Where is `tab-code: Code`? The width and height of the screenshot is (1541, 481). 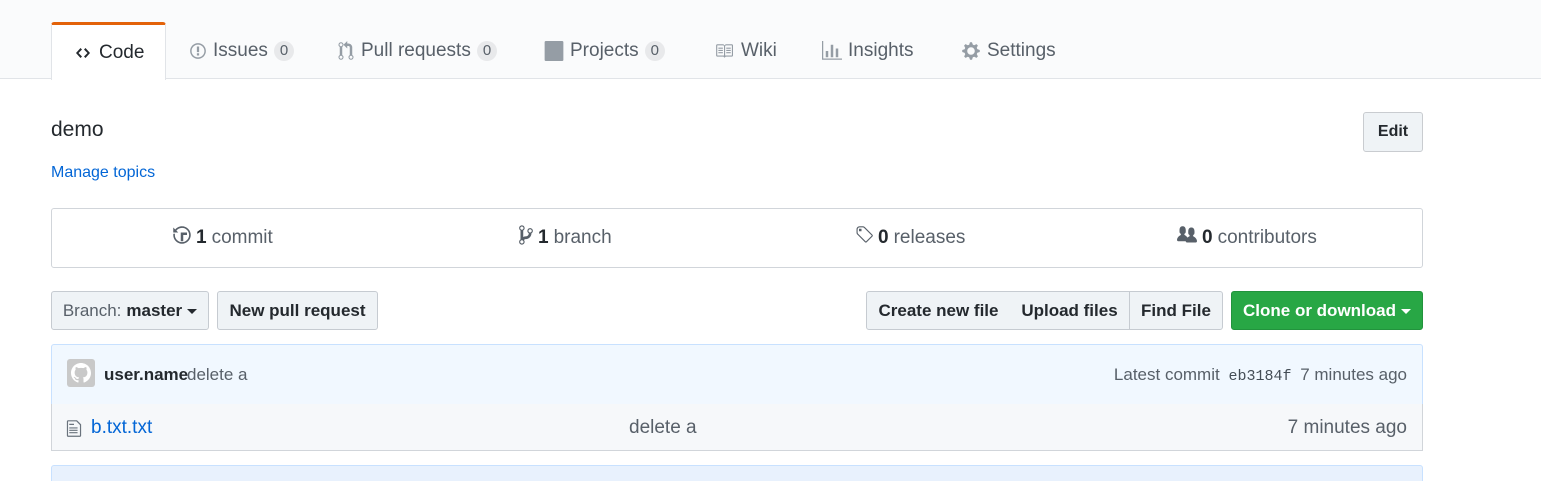
tab-code: Code is located at coordinates (109, 51).